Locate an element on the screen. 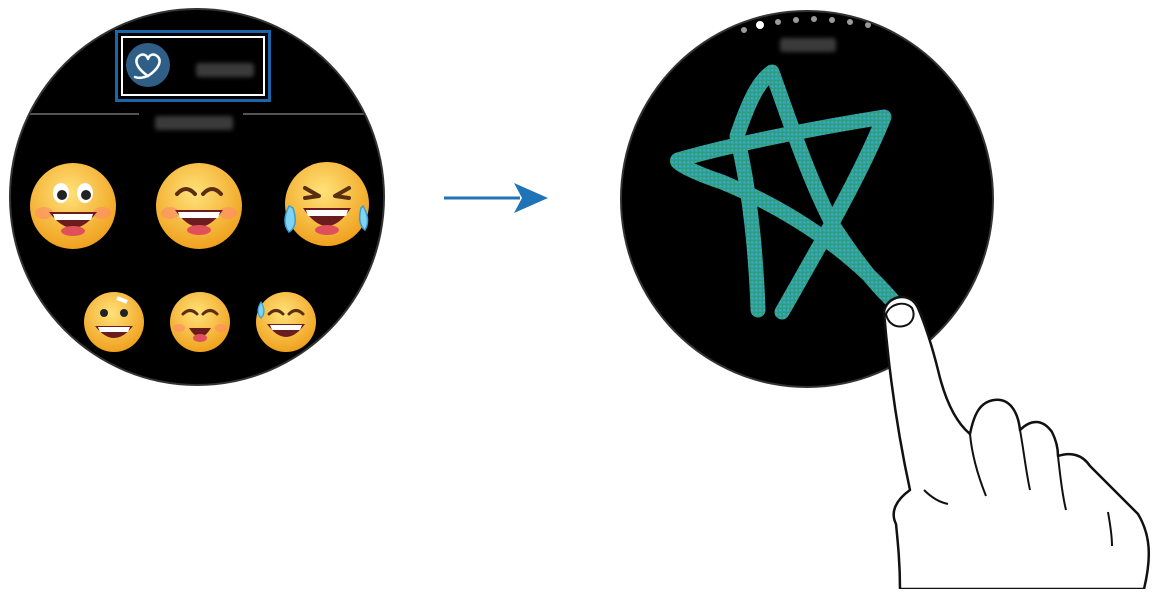  section-label is located at coordinates (194, 123).